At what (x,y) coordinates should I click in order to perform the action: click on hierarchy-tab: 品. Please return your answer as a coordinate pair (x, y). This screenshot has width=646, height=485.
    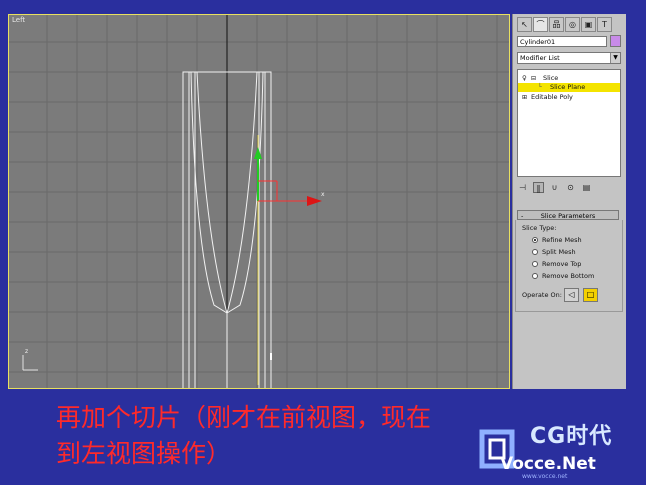
    Looking at the image, I should click on (556, 24).